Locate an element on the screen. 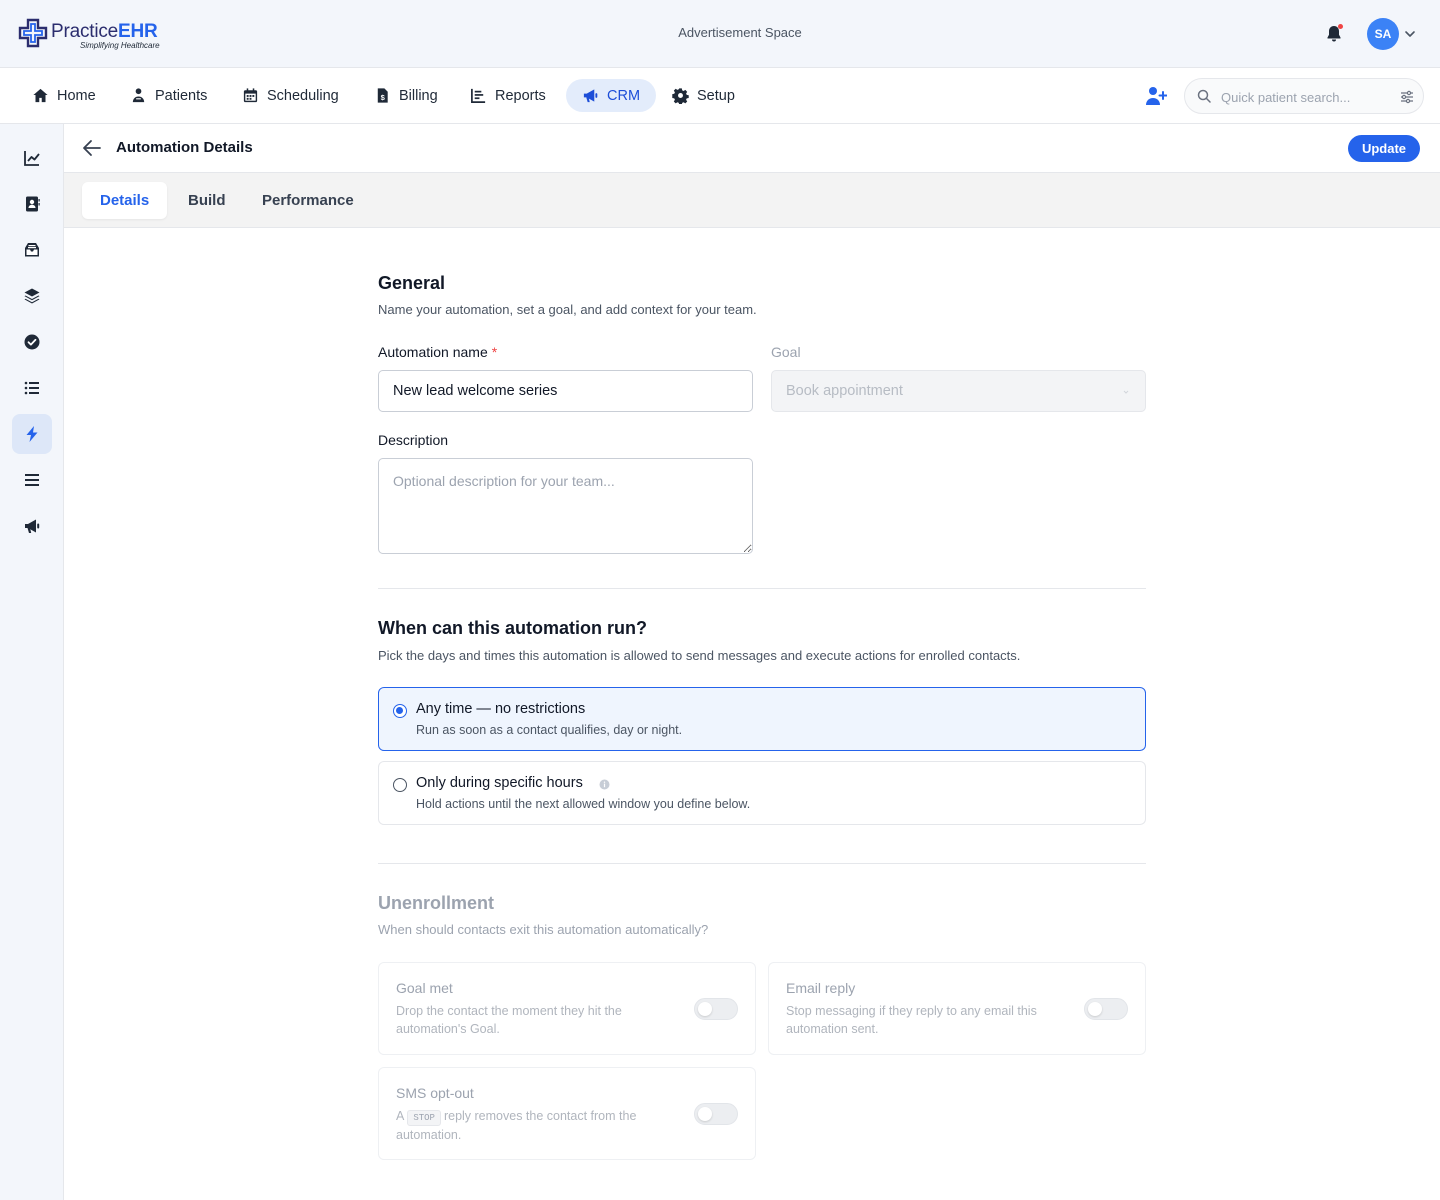 The width and height of the screenshot is (1440, 1200). advertisement-space: Advertisement Space is located at coordinates (740, 32).